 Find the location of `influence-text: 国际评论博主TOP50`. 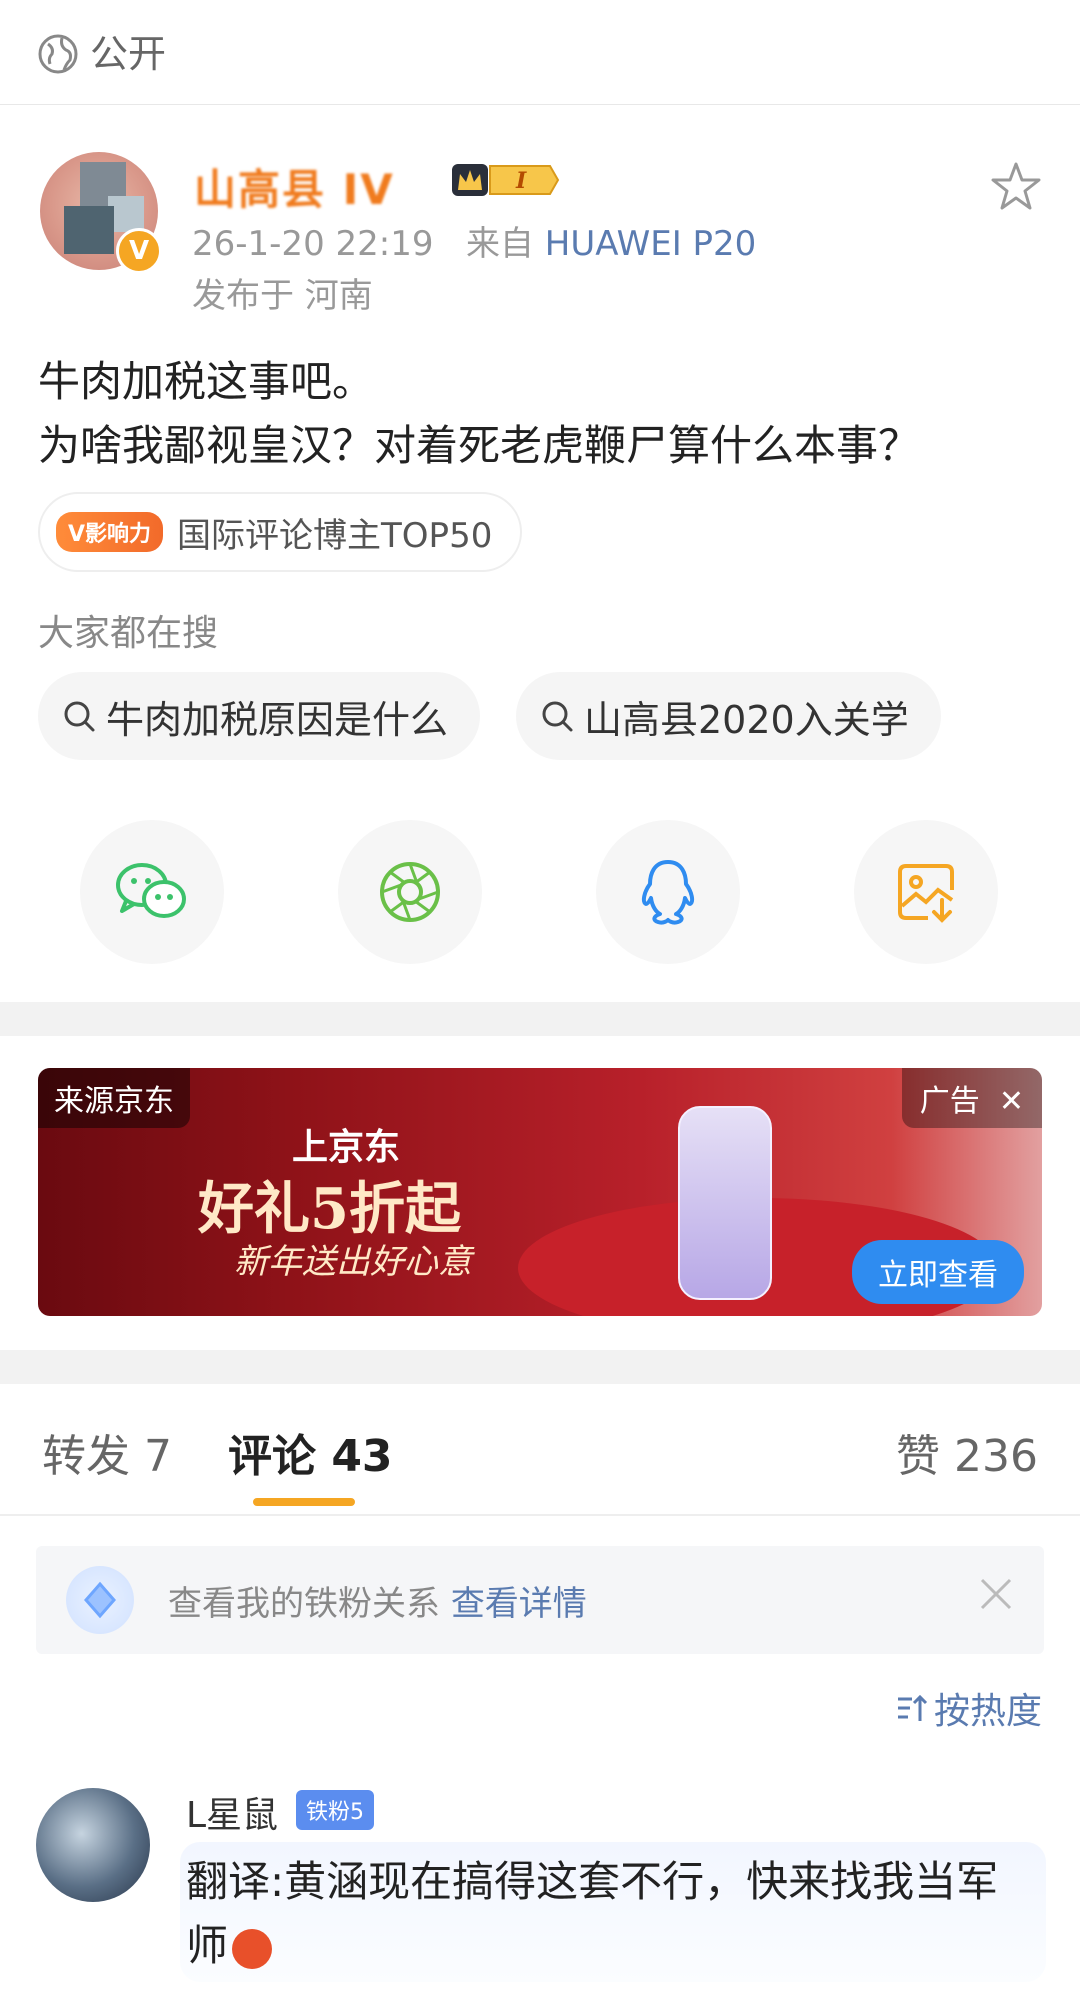

influence-text: 国际评论博主TOP50 is located at coordinates (335, 535).